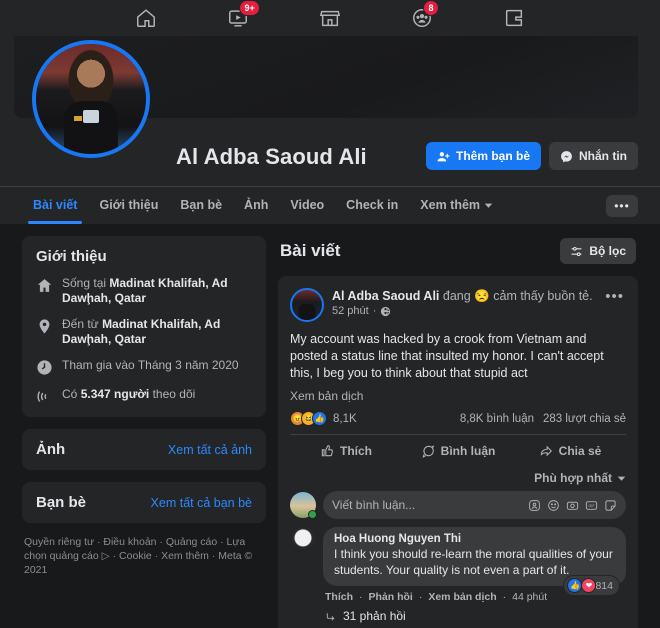 This screenshot has height=628, width=660. I want to click on profile-more-options-button: •••, so click(622, 205).